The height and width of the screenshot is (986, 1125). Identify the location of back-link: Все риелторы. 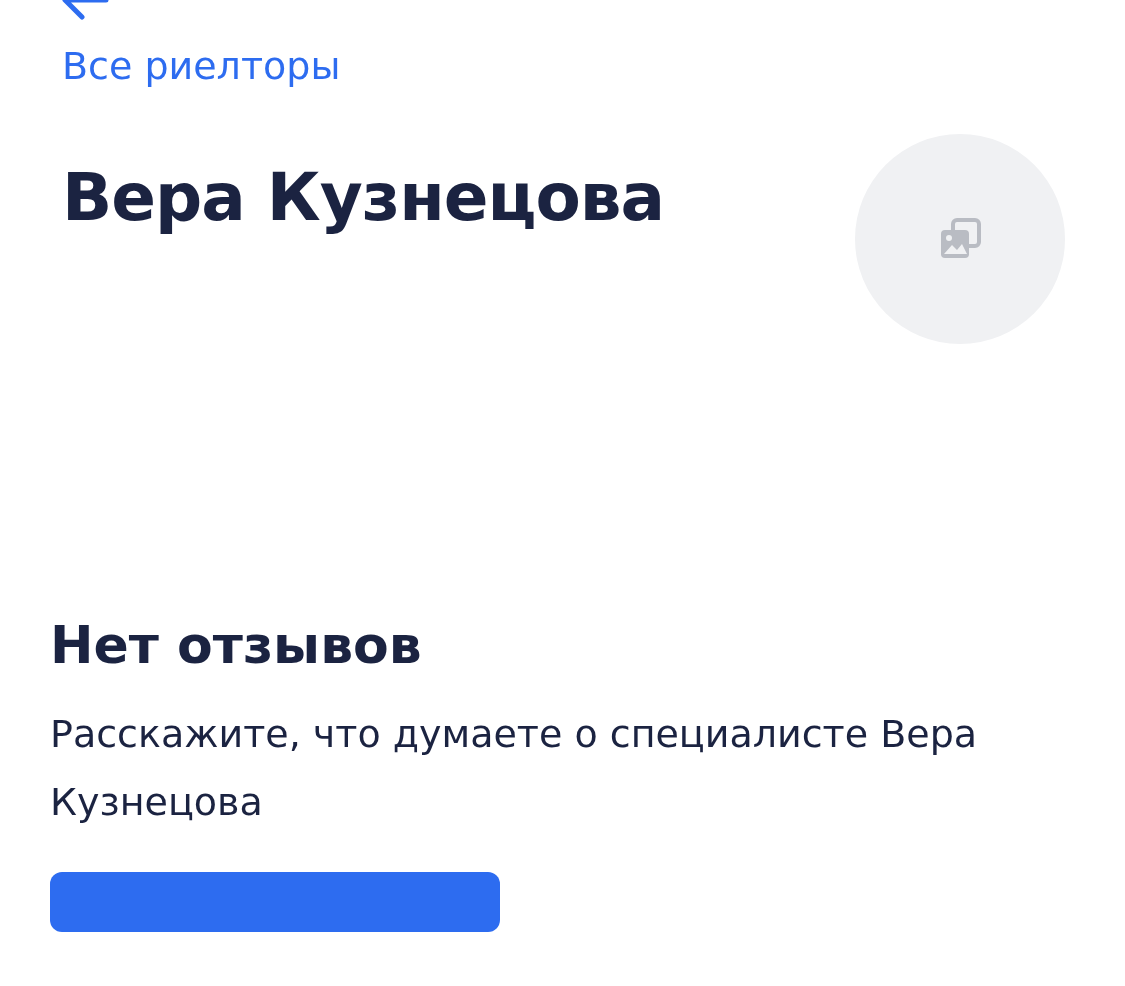
(201, 66).